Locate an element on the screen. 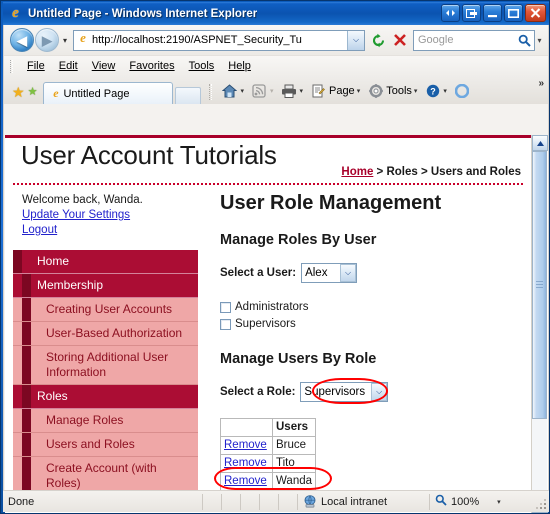 This screenshot has width=550, height=514. forward-glyph: ▶ is located at coordinates (47, 40).